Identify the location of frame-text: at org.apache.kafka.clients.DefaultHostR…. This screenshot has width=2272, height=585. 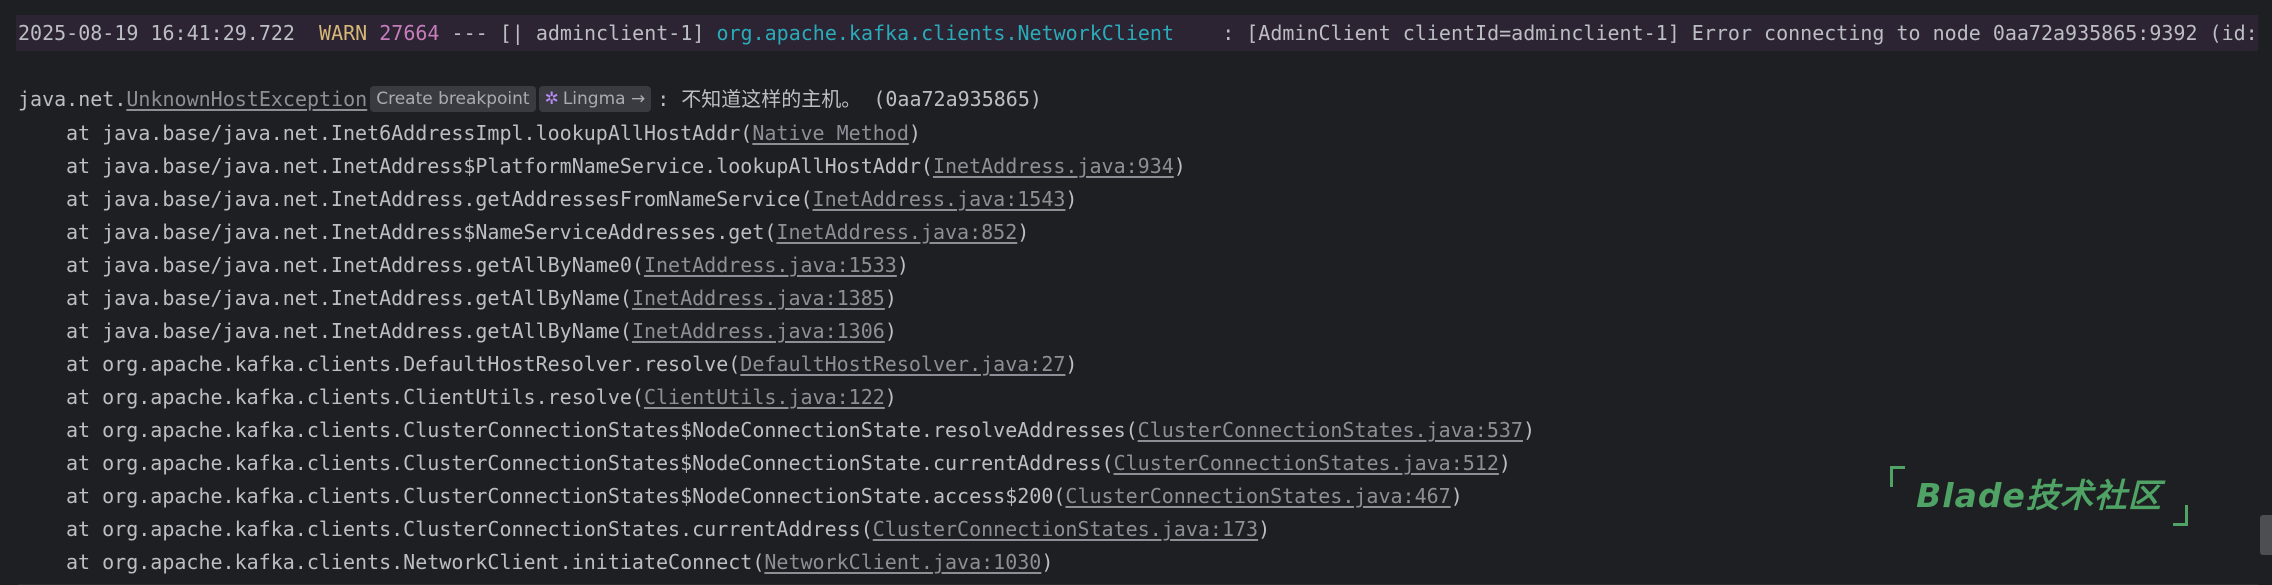
(403, 364).